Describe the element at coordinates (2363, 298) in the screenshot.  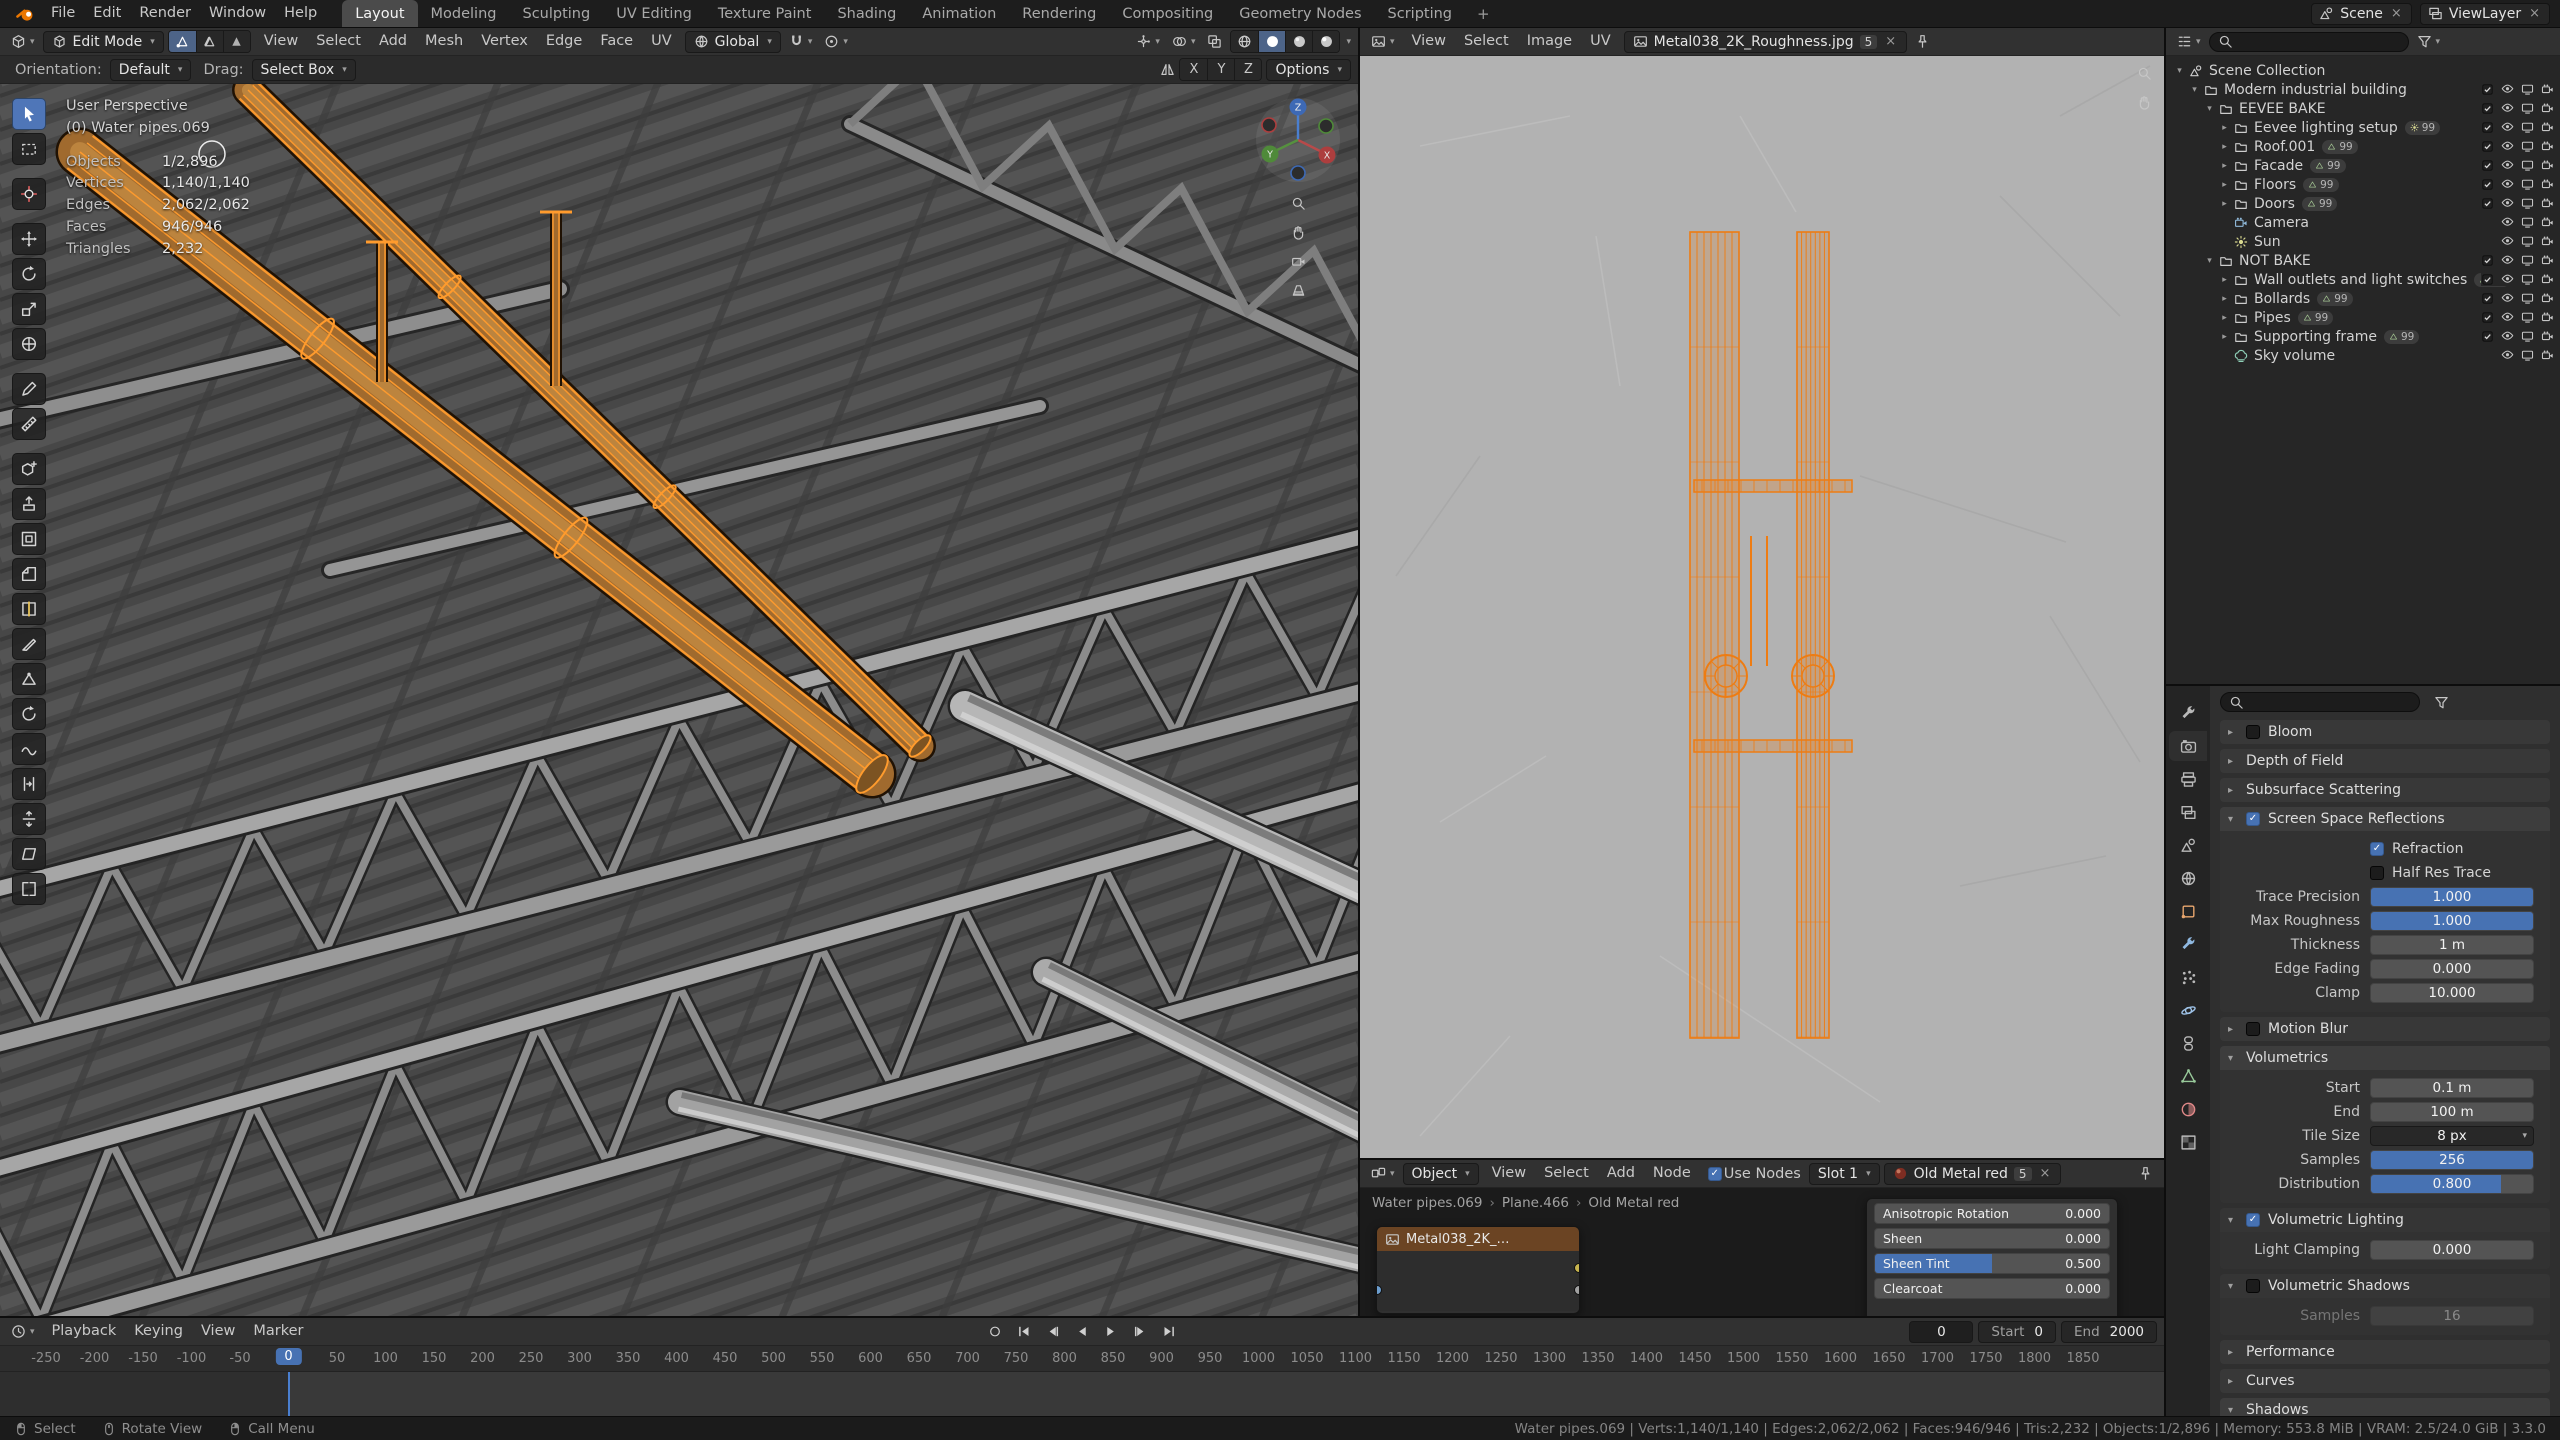
I see `outliner-row-bollards: ▸ Bollards 99` at that location.